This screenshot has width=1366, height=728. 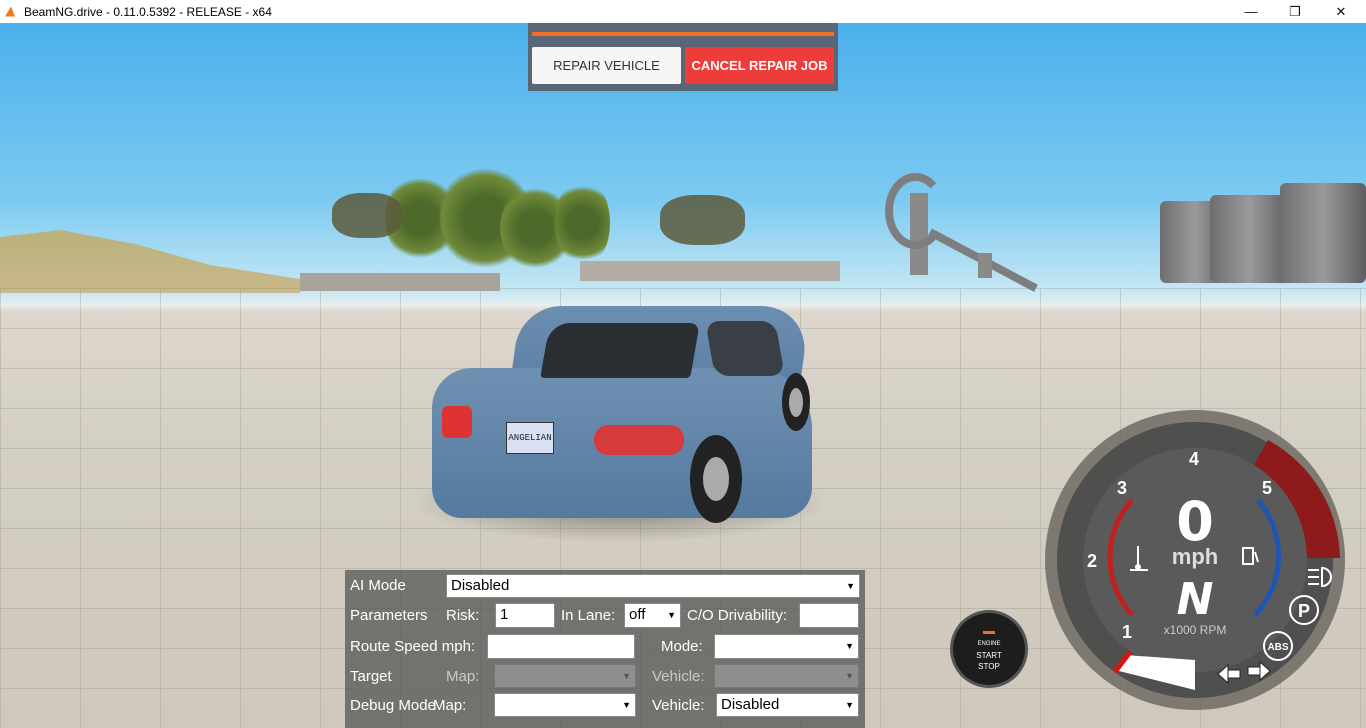 What do you see at coordinates (1195, 556) in the screenshot?
I see `speed-unit: mph` at bounding box center [1195, 556].